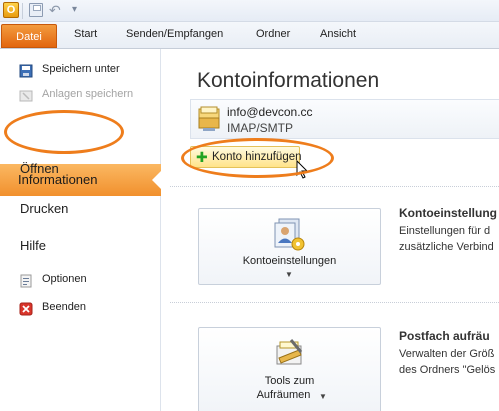 This screenshot has width=499, height=411. I want to click on save-as-icon, so click(26, 71).